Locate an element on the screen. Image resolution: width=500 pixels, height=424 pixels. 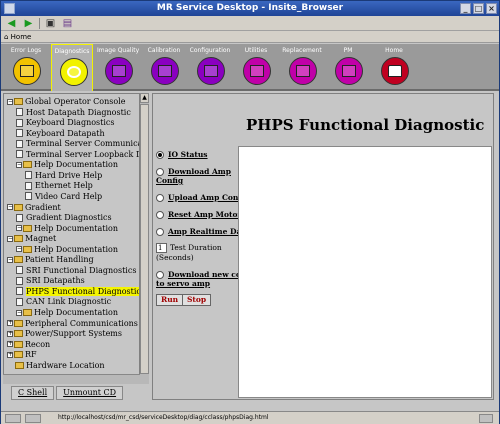
window-menu-icon is located at coordinates (9, 8).